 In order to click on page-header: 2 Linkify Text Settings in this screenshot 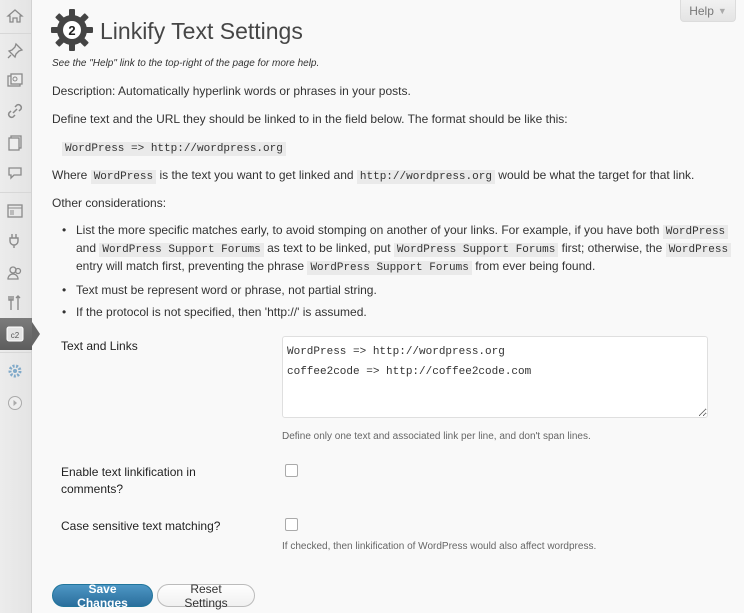, I will do `click(176, 31)`.